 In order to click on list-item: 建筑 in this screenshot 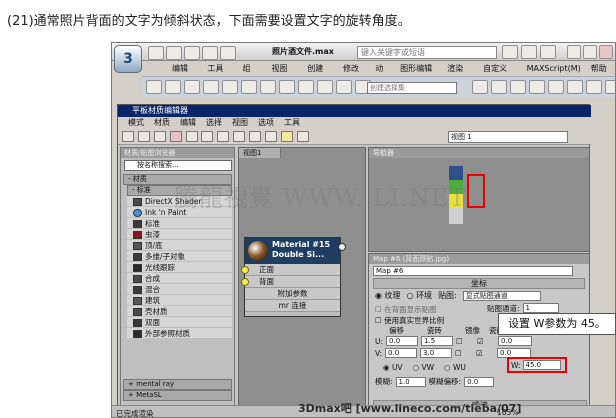, I will do `click(179, 300)`.